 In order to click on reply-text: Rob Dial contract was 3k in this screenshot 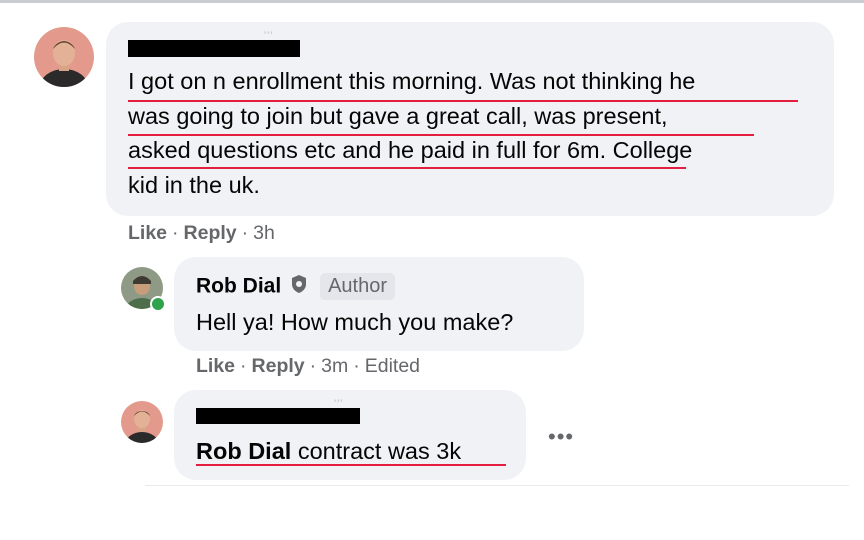, I will do `click(328, 451)`.